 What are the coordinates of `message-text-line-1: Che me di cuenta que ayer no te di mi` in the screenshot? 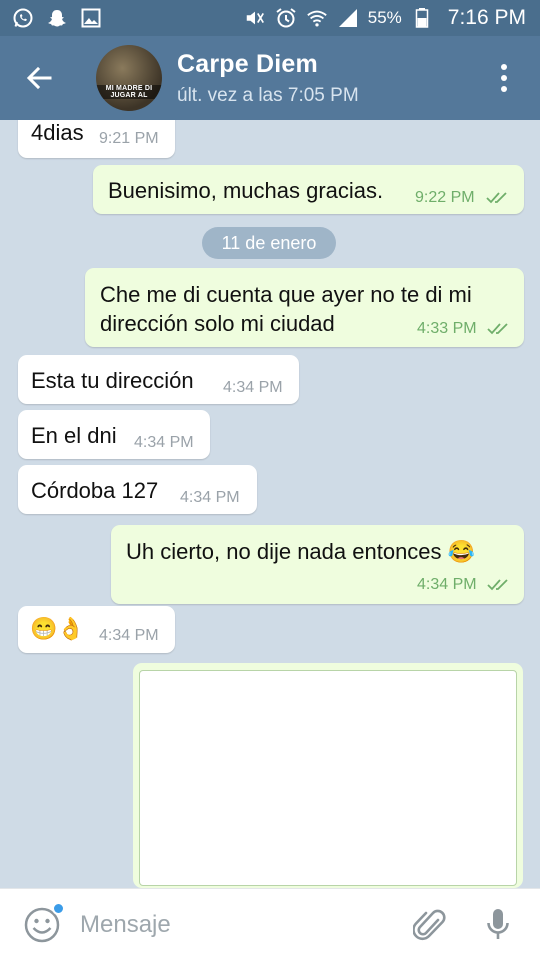 It's located at (286, 294).